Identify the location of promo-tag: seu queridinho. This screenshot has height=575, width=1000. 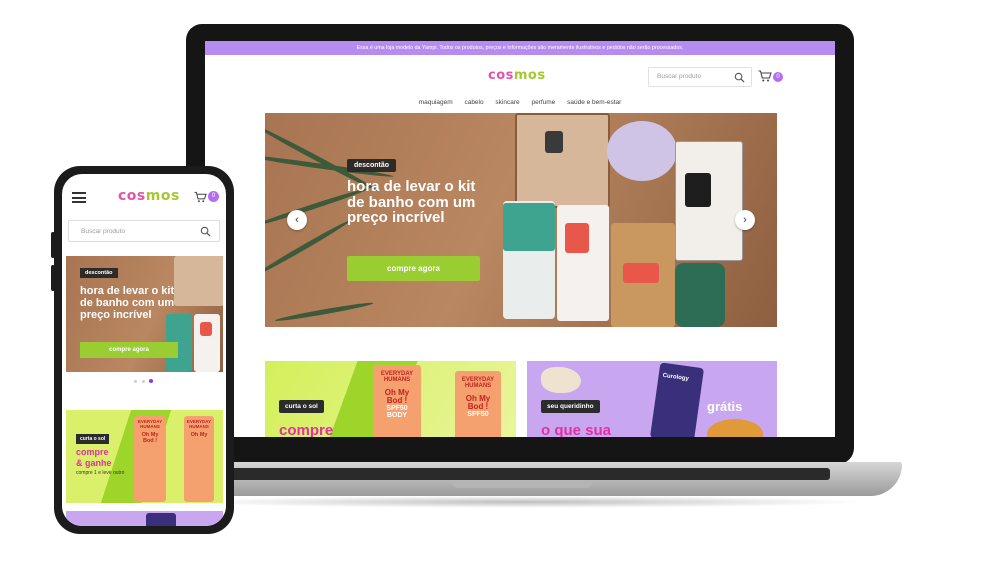
(570, 406).